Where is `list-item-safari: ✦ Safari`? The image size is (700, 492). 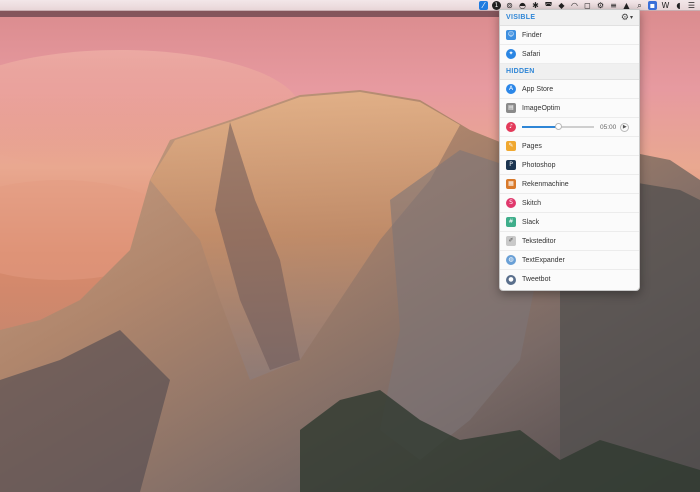
list-item-safari: ✦ Safari is located at coordinates (569, 54).